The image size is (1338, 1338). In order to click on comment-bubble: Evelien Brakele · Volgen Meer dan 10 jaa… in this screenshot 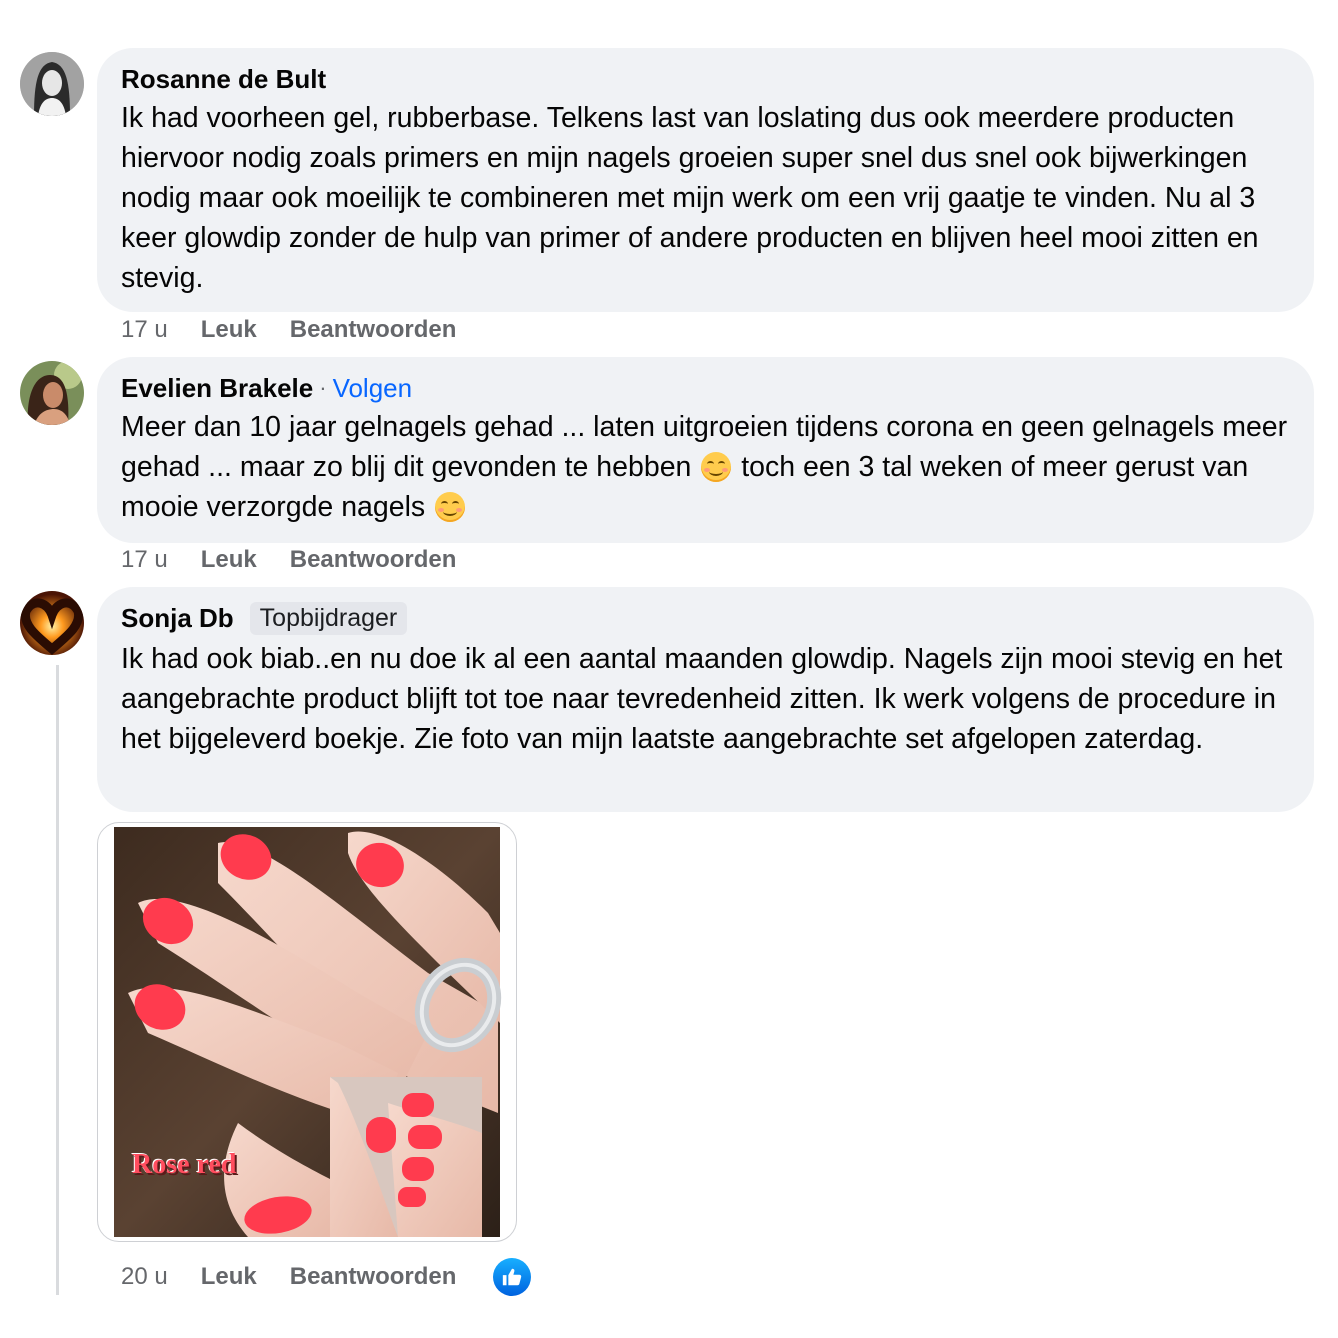, I will do `click(705, 450)`.